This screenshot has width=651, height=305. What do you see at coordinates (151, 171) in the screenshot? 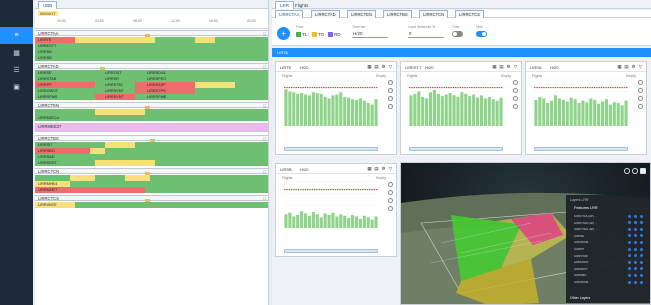
I see `sector-block-header: LIRRCTCN □` at bounding box center [151, 171].